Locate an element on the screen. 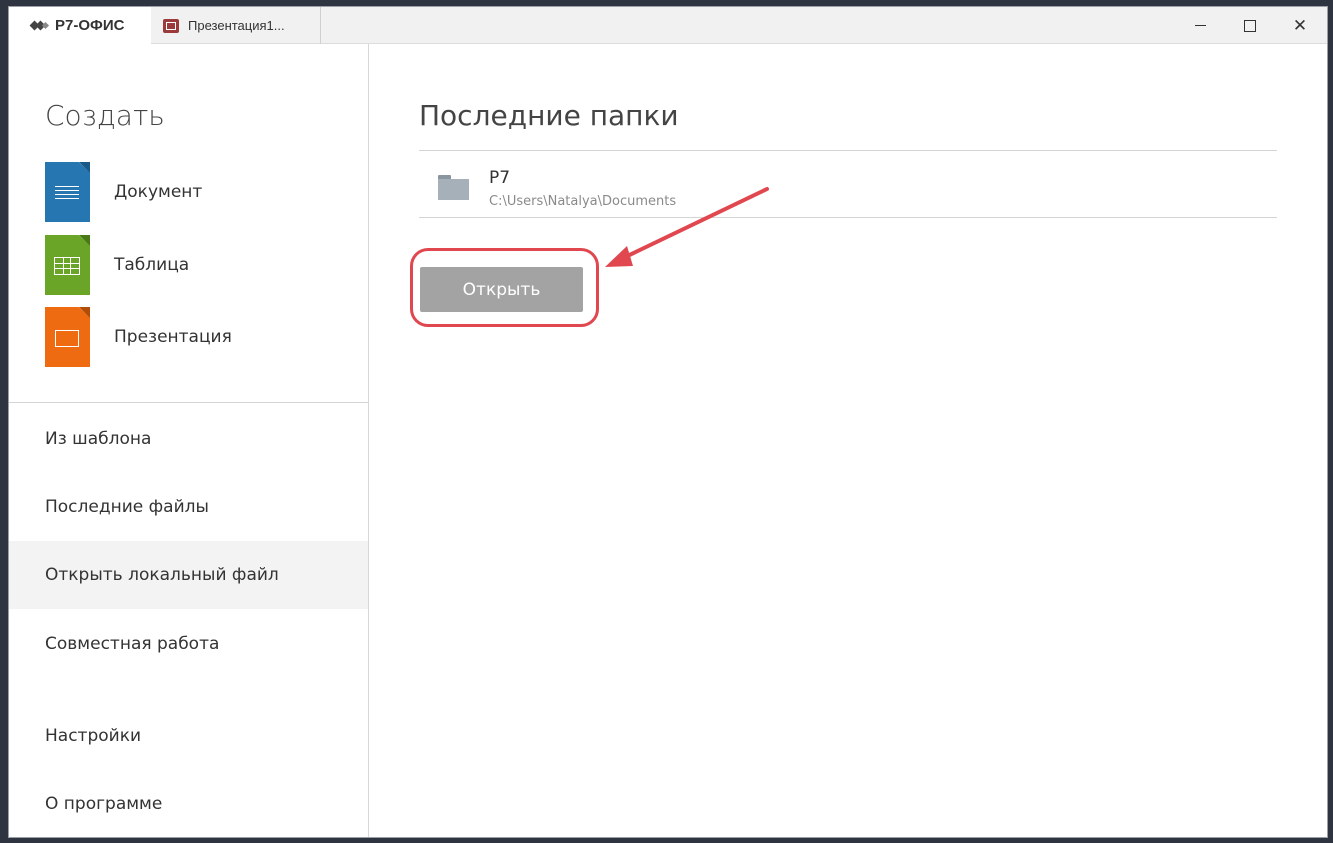  close-icon: ✕ is located at coordinates (1300, 25).